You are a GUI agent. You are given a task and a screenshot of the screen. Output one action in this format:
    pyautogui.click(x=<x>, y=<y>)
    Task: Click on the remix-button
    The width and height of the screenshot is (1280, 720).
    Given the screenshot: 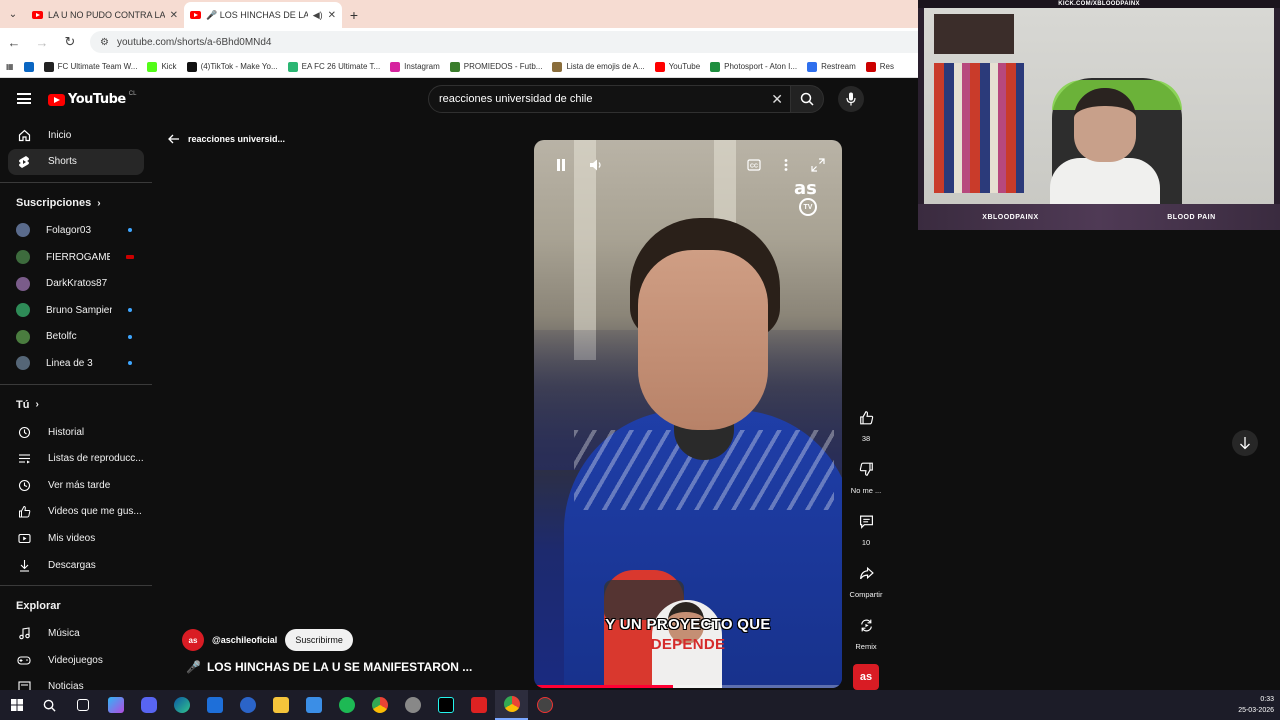 What is the action you would take?
    pyautogui.click(x=866, y=625)
    